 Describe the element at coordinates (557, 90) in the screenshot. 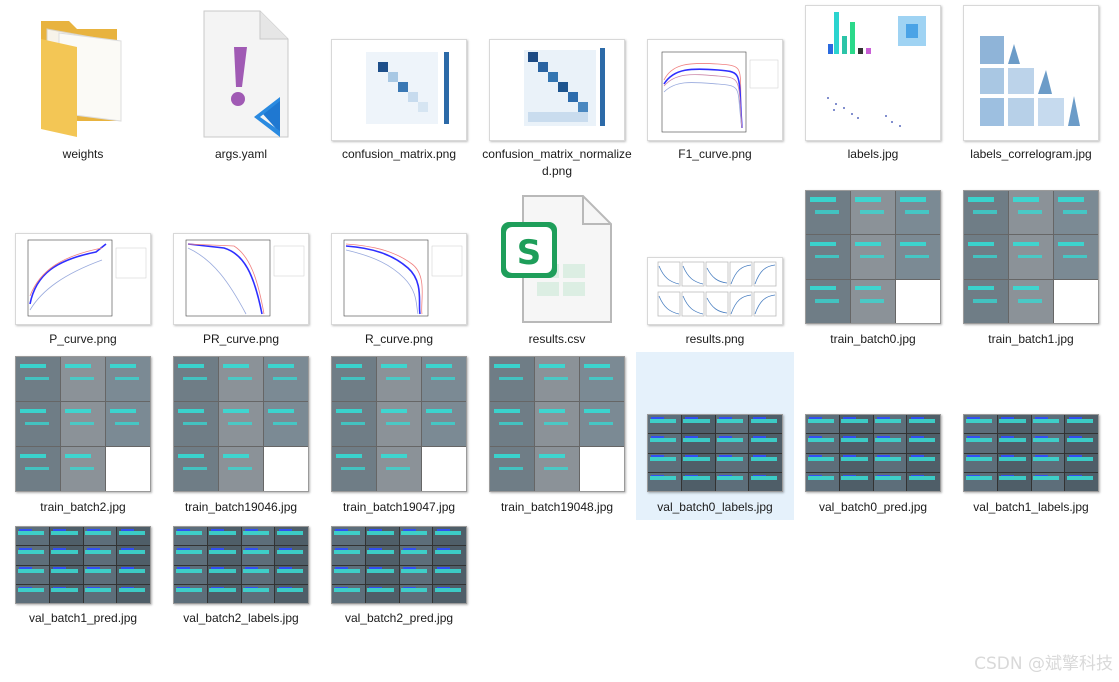

I see `confusion-matrix-normalized-thumbnail` at that location.